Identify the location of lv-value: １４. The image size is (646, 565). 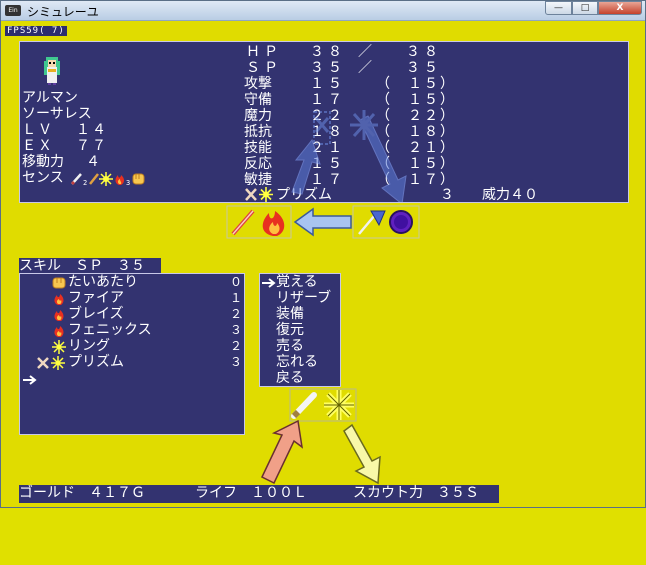
(92, 130).